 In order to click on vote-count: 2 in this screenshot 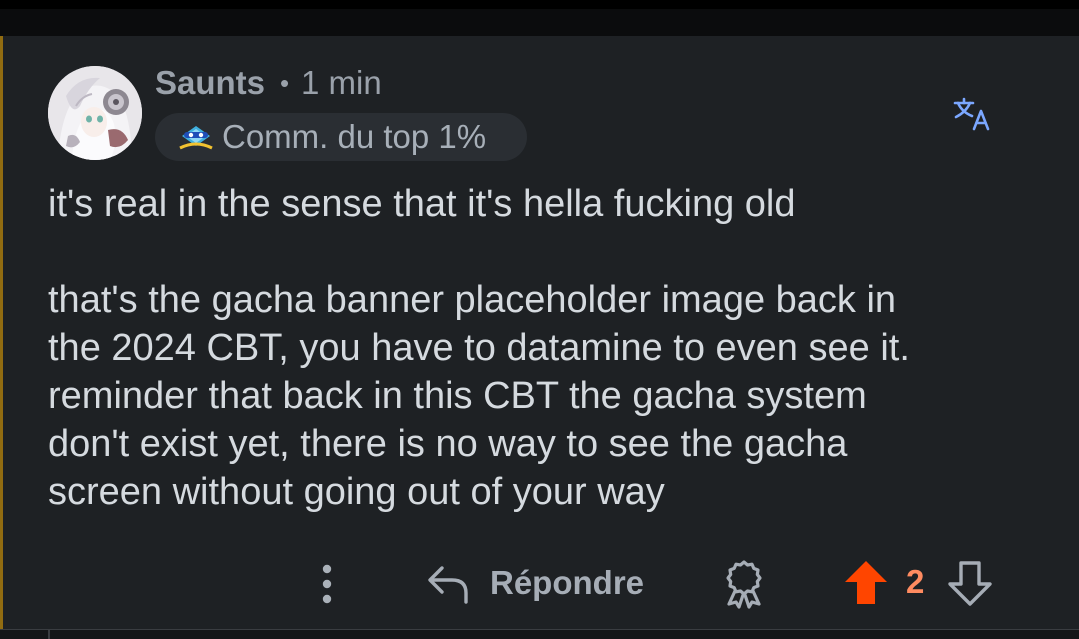, I will do `click(915, 581)`.